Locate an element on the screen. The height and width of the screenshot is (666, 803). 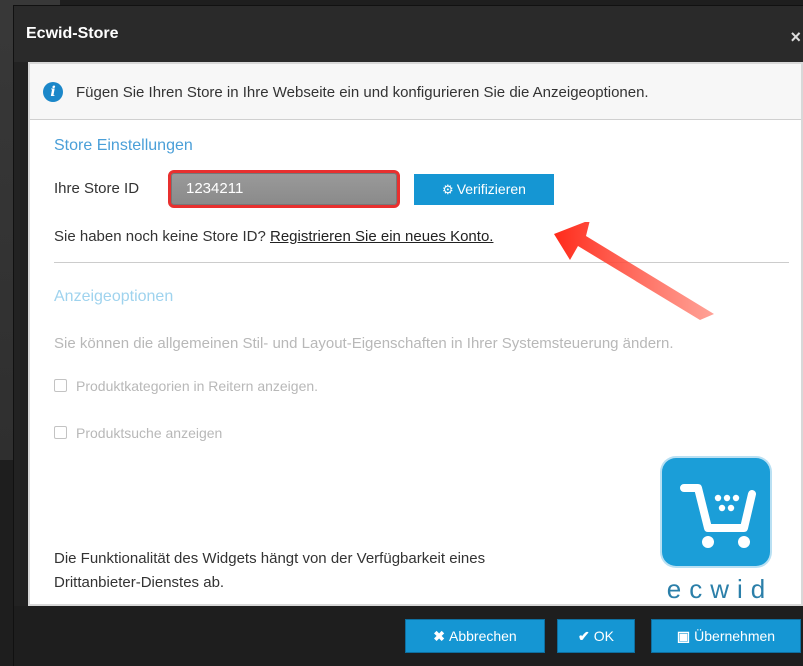
dialog-titlebar: Ecwid-Store × is located at coordinates (408, 34).